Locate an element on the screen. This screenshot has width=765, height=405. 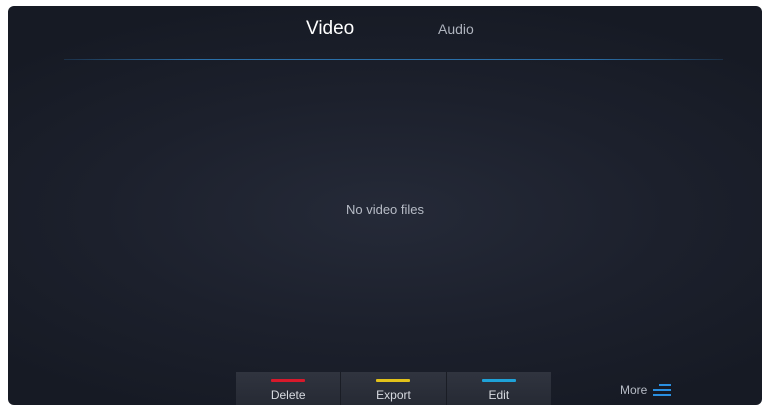
delete-button: Delete is located at coordinates (289, 388).